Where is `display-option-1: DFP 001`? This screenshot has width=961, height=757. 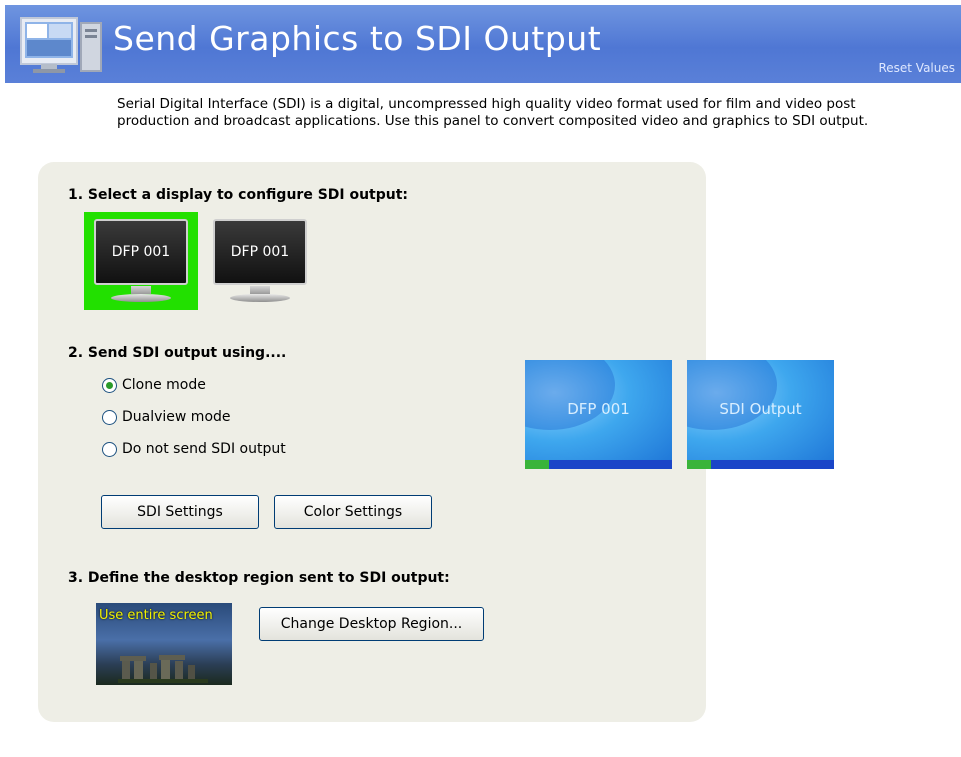
display-option-1: DFP 001 is located at coordinates (141, 261).